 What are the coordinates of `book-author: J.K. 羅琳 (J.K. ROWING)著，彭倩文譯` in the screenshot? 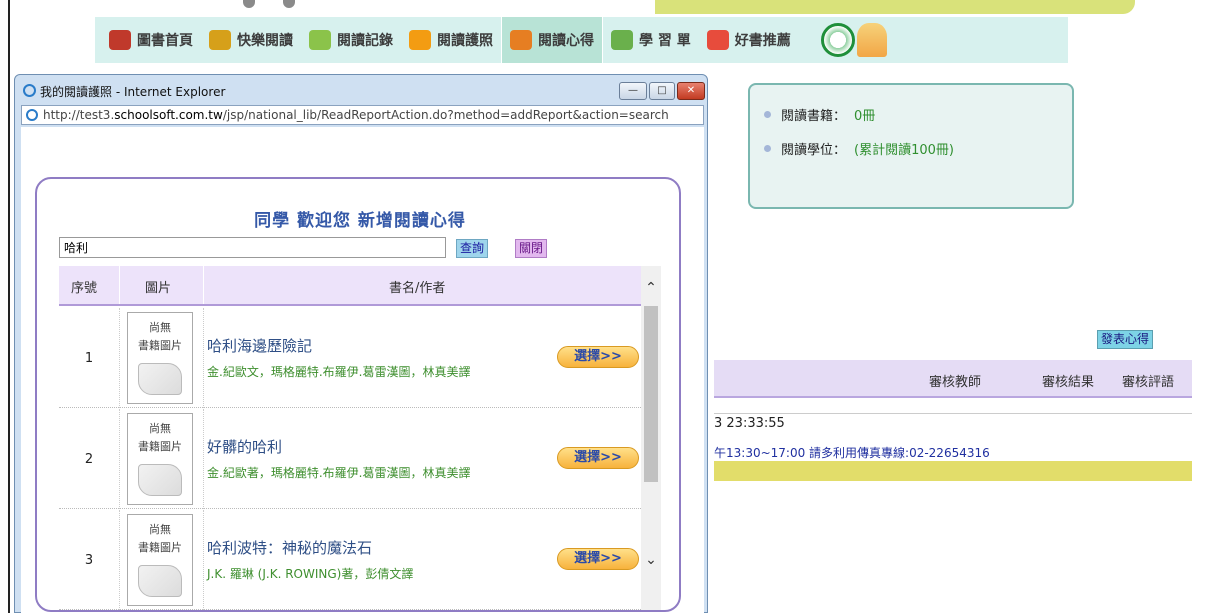 It's located at (310, 574).